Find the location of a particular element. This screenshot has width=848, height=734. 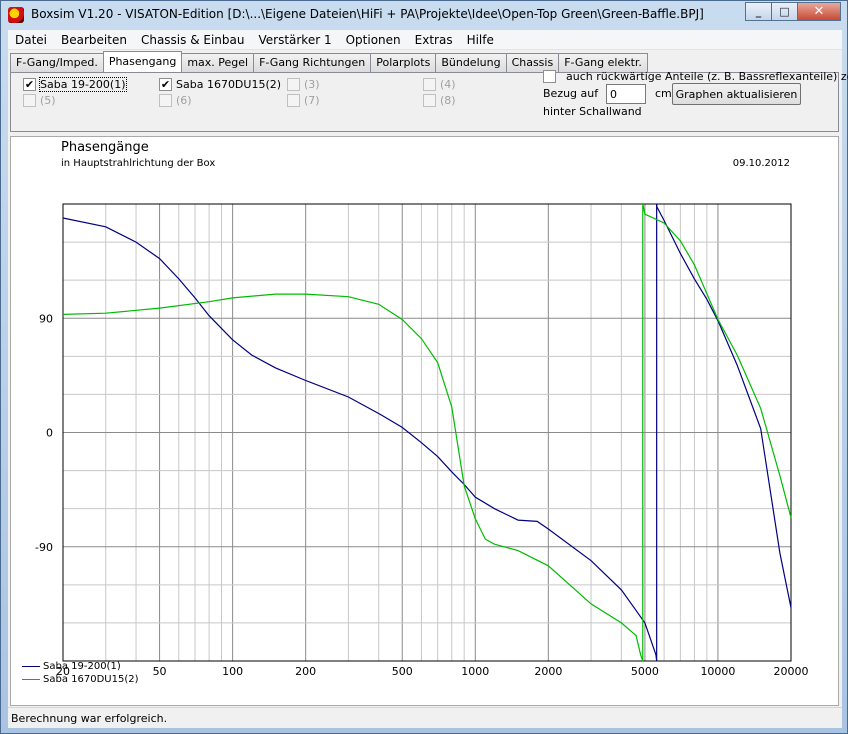

x-tick-label: 1000 is located at coordinates (475, 671).